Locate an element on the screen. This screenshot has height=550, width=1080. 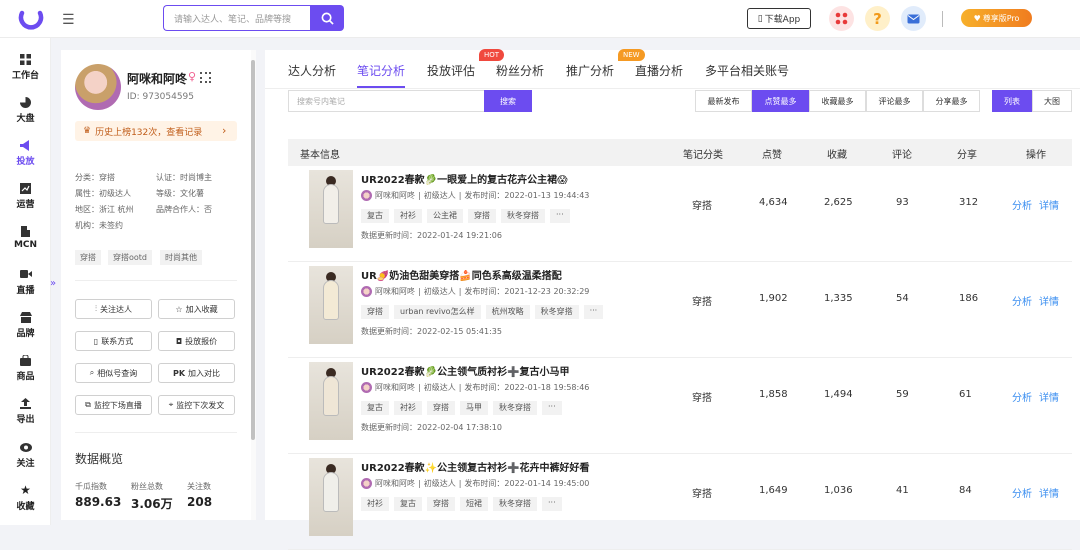
collects-count: 1,335 is located at coordinates (838, 298).